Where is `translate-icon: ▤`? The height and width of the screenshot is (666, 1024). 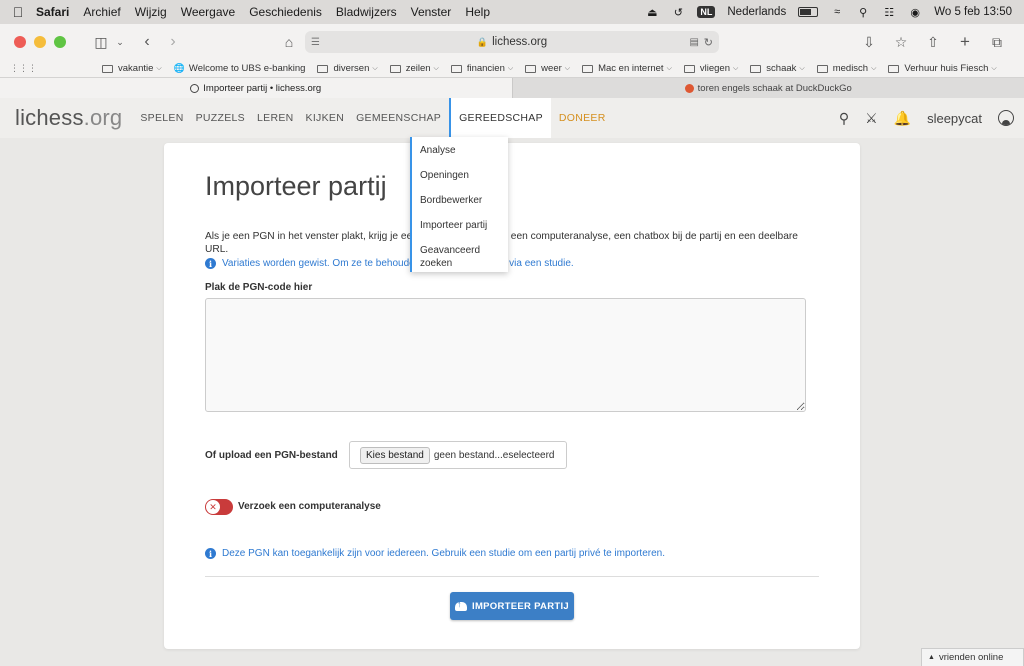 translate-icon: ▤ is located at coordinates (694, 42).